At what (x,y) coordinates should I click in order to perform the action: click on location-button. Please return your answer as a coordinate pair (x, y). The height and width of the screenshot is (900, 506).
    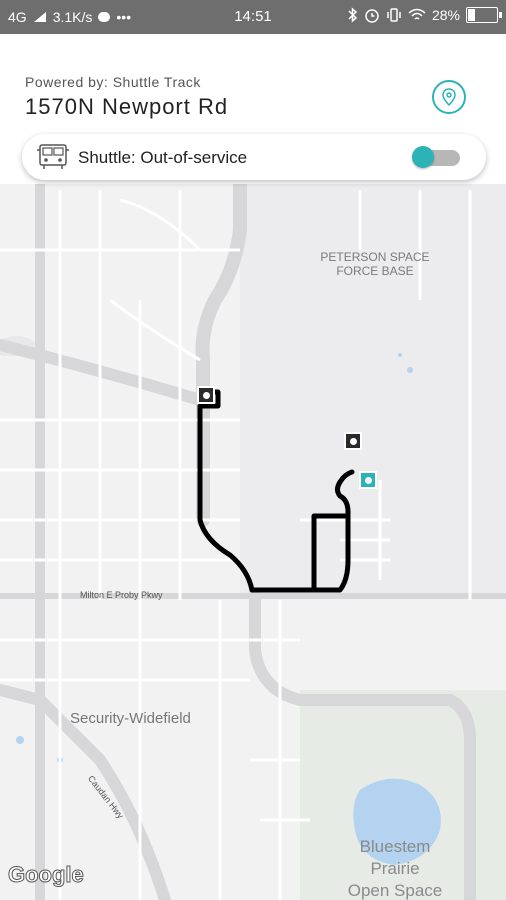
    Looking at the image, I should click on (449, 97).